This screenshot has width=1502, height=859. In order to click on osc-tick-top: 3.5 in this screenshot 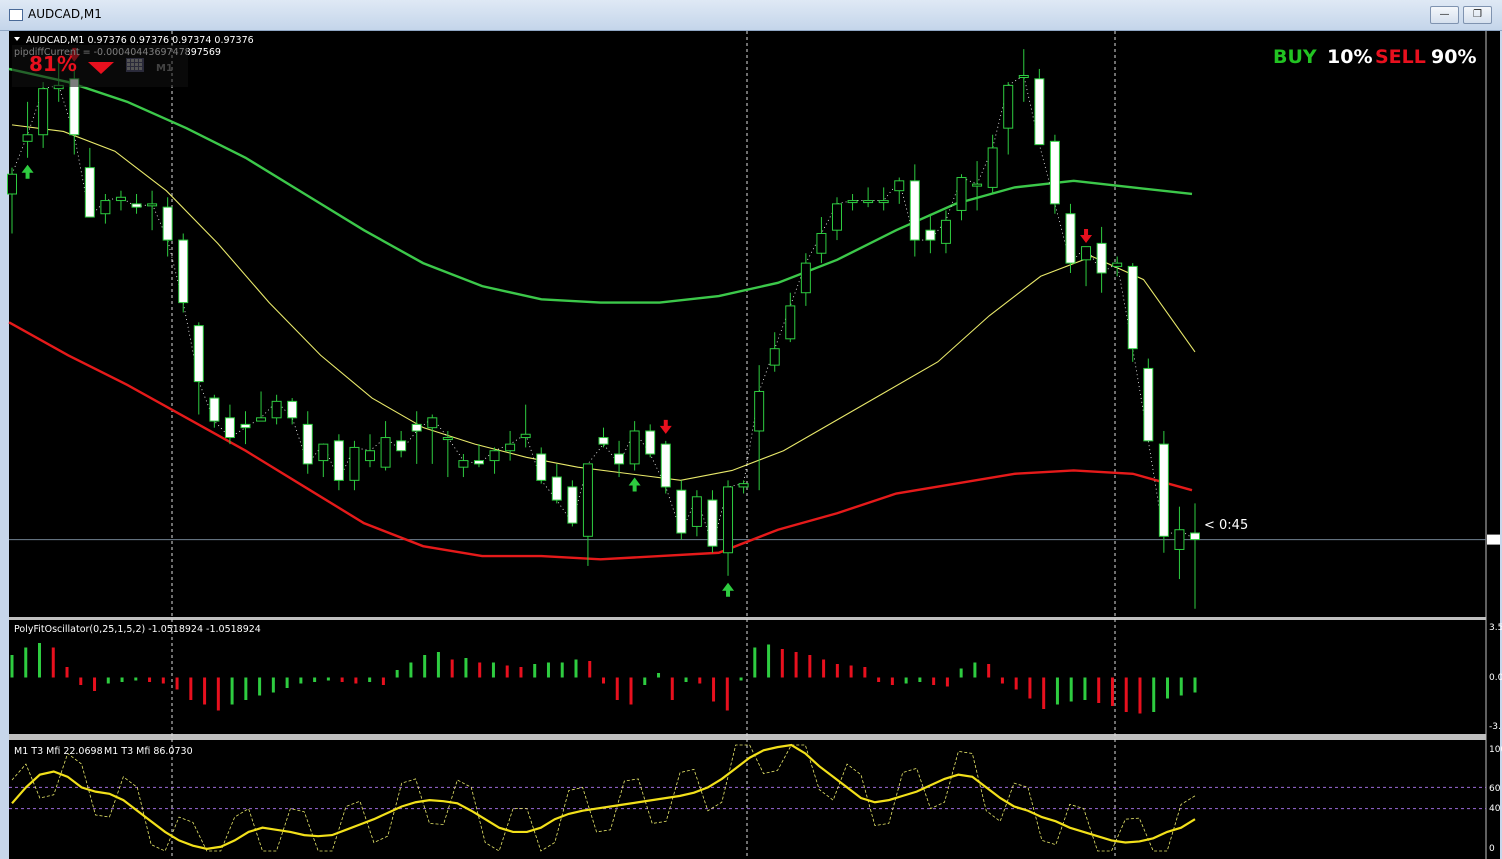, I will do `click(1495, 628)`.